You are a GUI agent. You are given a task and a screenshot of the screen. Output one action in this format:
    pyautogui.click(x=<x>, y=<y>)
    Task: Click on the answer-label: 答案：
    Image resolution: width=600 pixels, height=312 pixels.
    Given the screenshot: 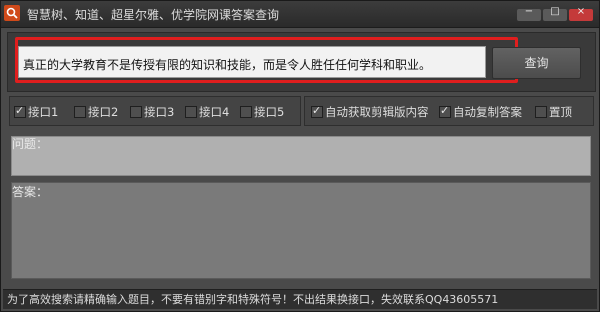 What is the action you would take?
    pyautogui.click(x=30, y=192)
    